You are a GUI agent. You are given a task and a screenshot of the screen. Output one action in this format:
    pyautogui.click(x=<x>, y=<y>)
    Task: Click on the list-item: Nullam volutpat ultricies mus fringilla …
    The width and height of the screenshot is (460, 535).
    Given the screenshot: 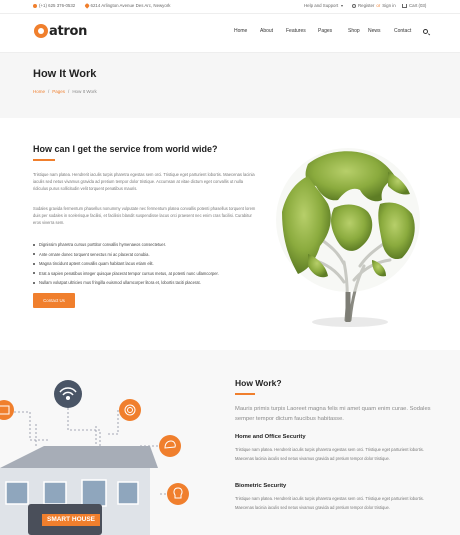 What is the action you would take?
    pyautogui.click(x=126, y=283)
    